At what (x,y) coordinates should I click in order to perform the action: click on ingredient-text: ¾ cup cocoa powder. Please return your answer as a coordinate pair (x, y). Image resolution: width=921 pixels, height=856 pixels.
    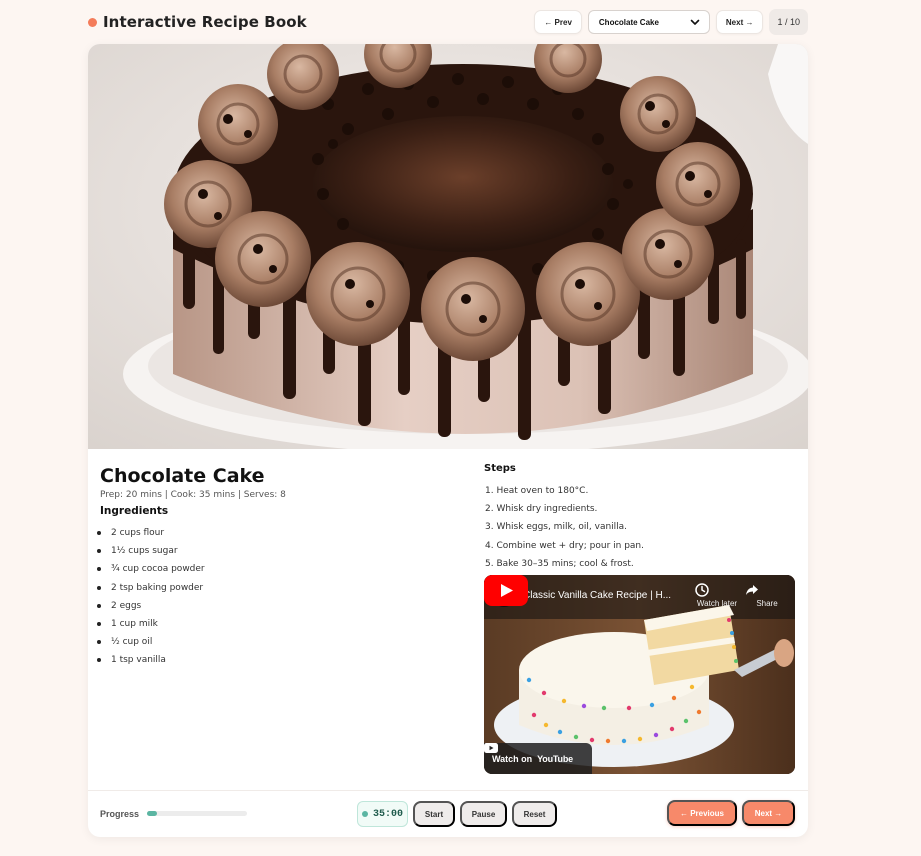
    Looking at the image, I should click on (158, 569).